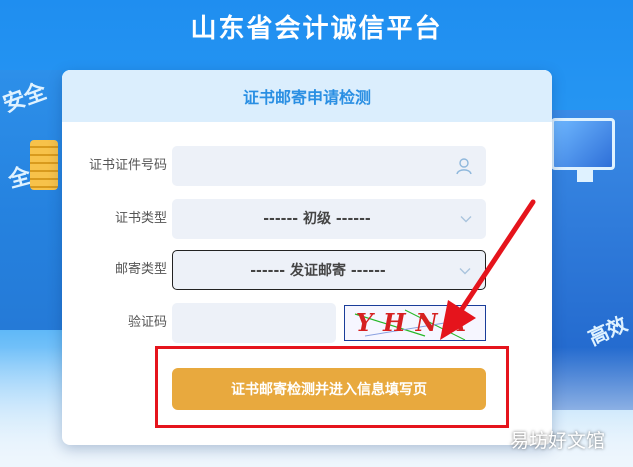 The image size is (633, 467). What do you see at coordinates (44, 165) in the screenshot?
I see `coins-illustration` at bounding box center [44, 165].